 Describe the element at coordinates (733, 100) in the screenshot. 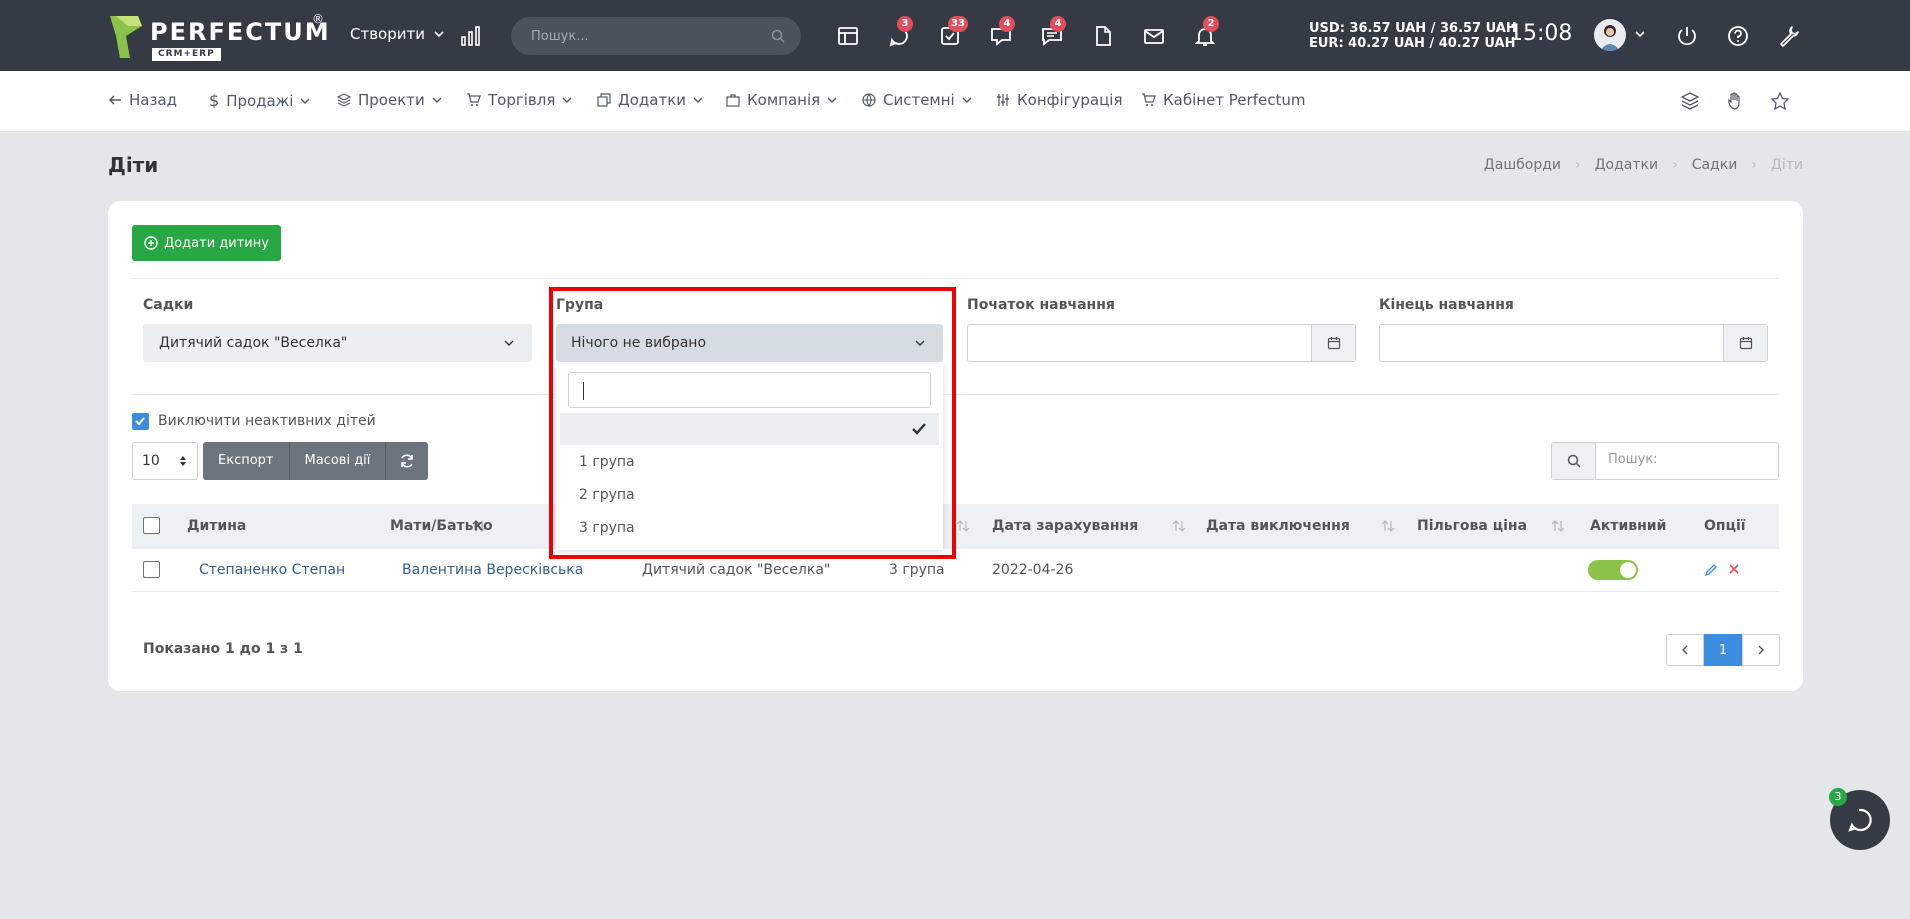

I see `briefcase-icon` at that location.